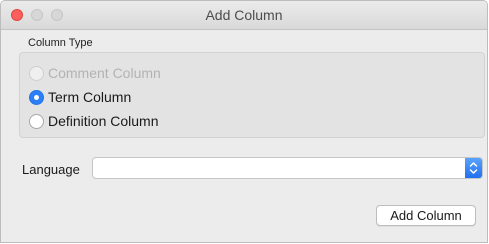  What do you see at coordinates (60, 43) in the screenshot?
I see `column-type-label: Column Type` at bounding box center [60, 43].